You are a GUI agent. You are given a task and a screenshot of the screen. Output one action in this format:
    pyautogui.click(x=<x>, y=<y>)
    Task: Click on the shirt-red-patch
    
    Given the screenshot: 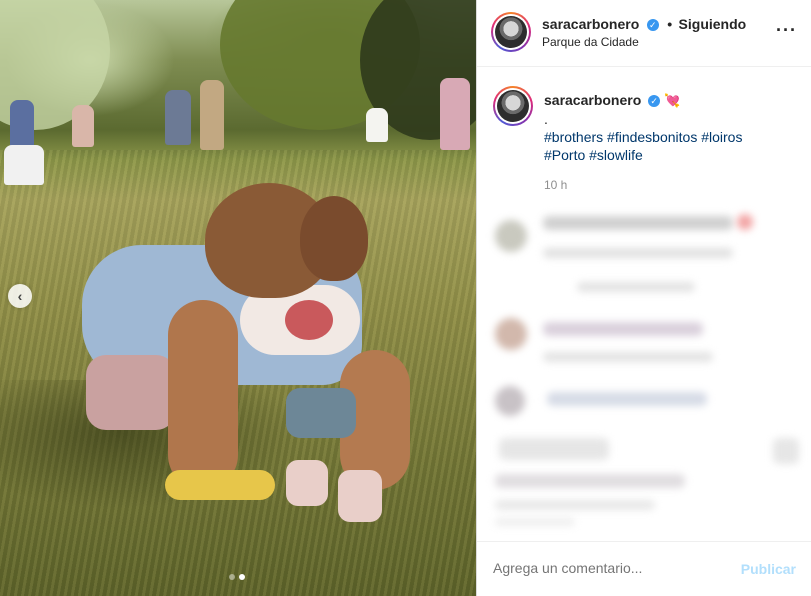 What is the action you would take?
    pyautogui.click(x=309, y=320)
    